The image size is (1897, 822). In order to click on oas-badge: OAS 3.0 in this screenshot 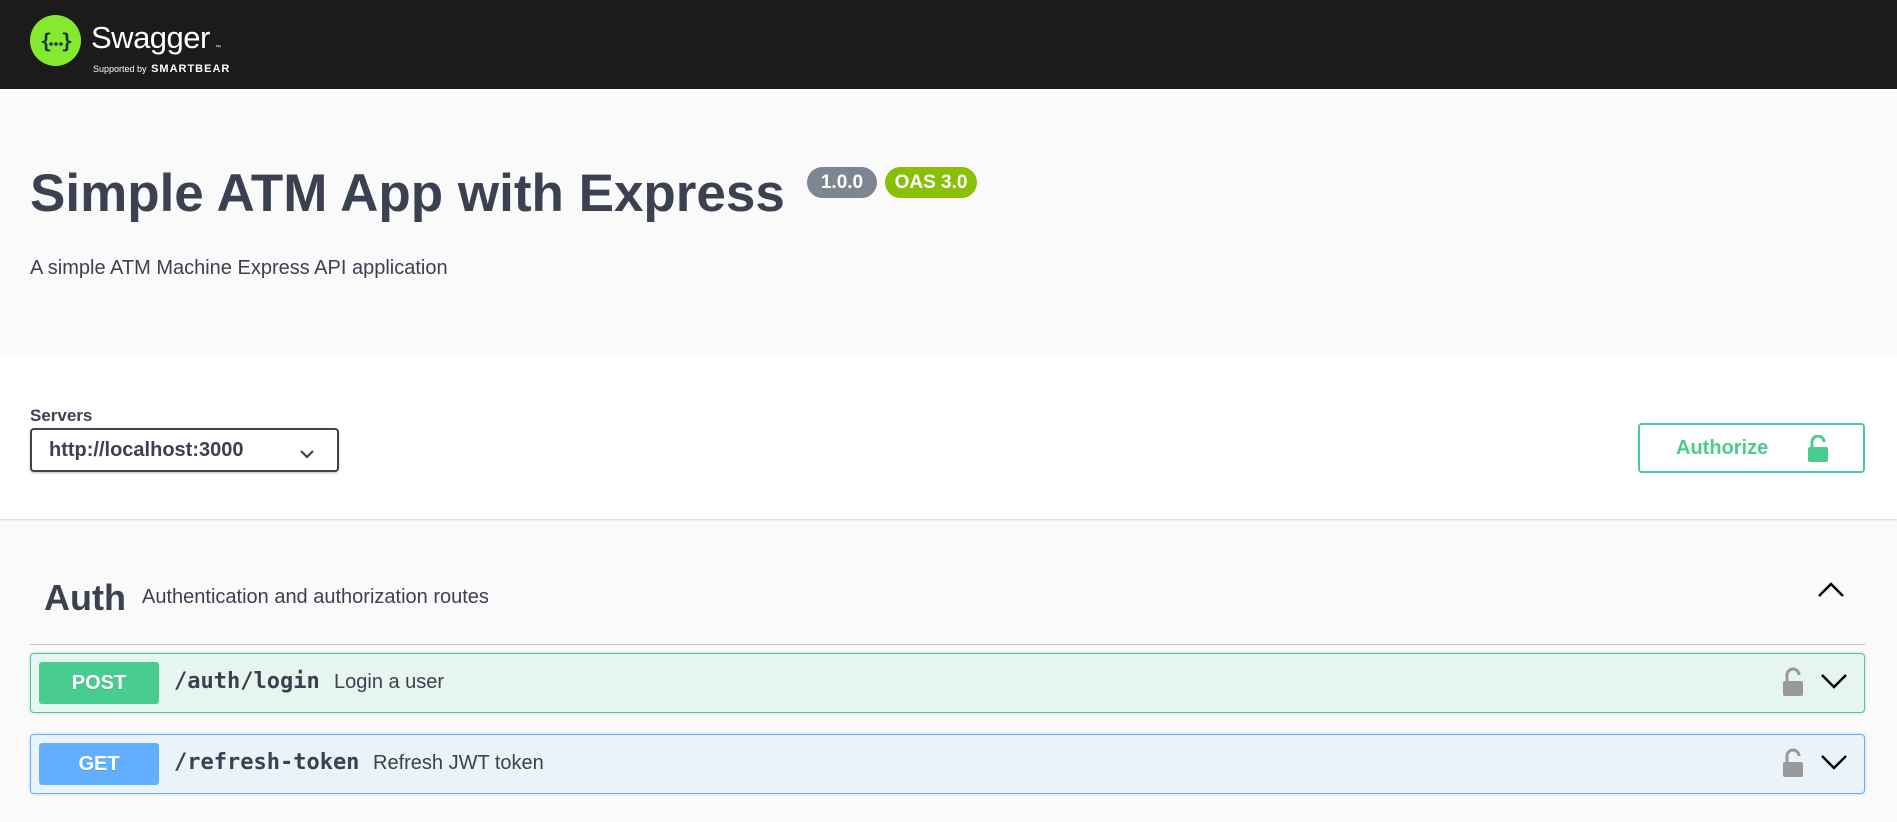, I will do `click(931, 182)`.